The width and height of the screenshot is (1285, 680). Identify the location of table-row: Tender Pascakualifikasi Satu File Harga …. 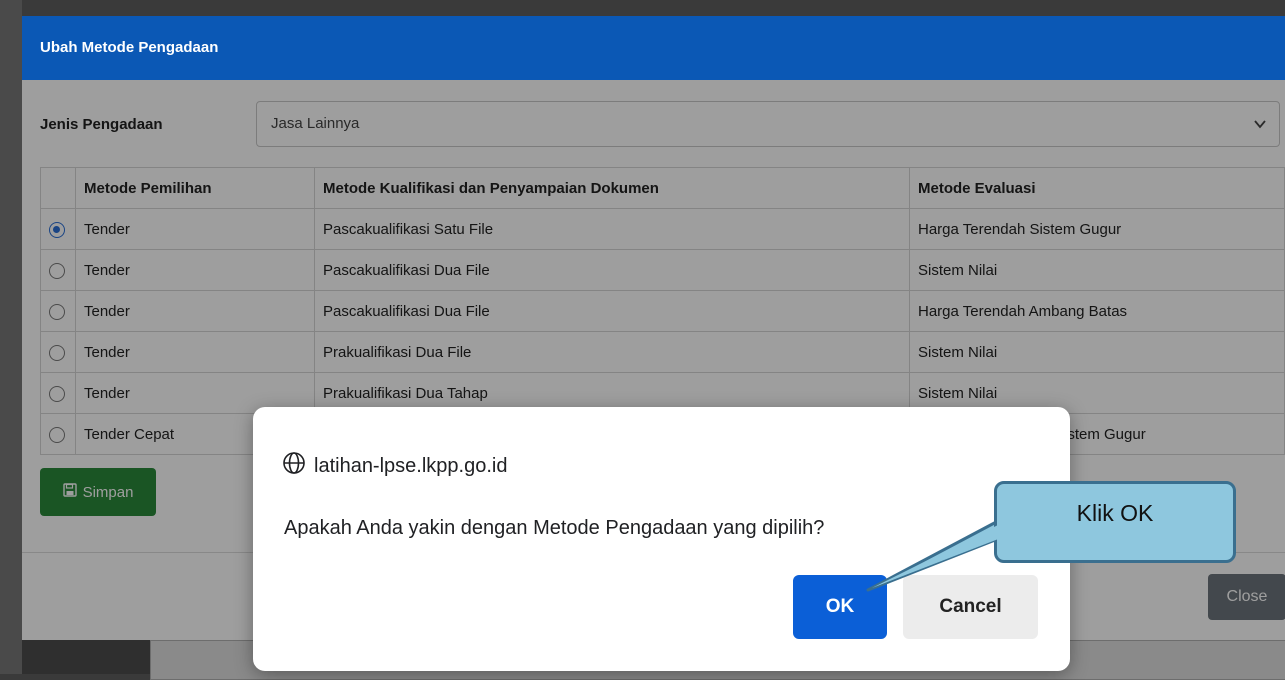
(662, 229).